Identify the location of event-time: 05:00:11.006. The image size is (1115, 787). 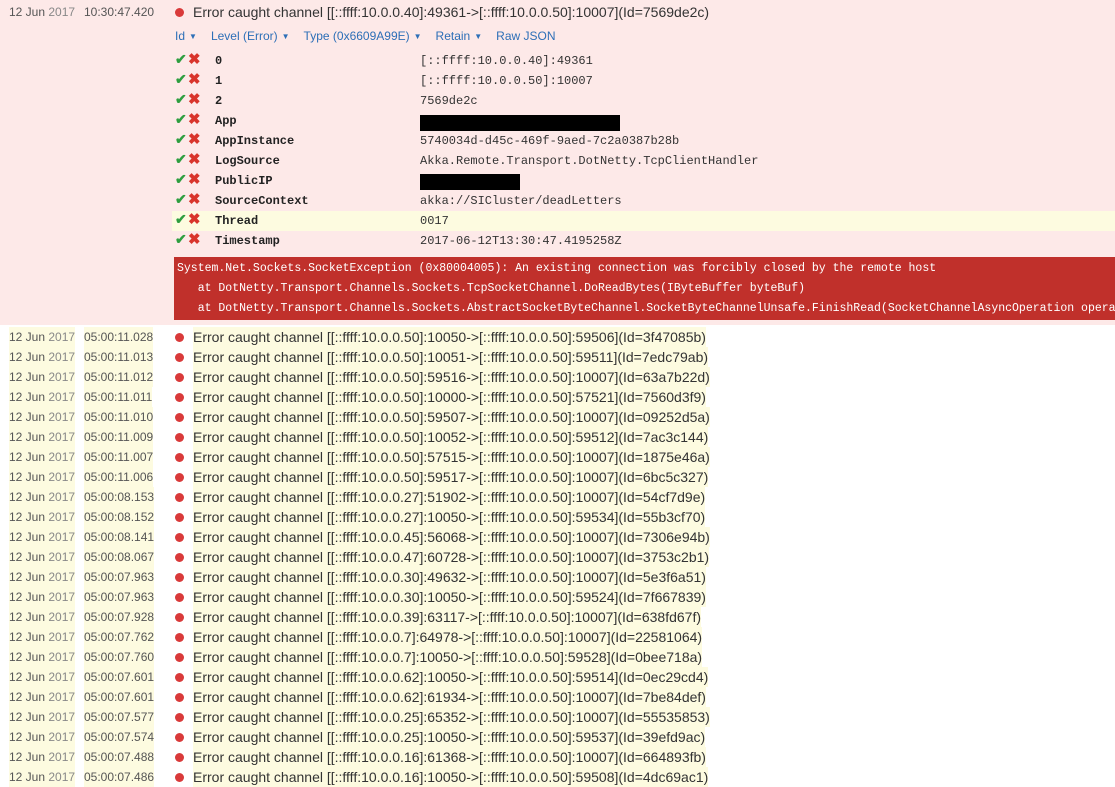
(119, 477).